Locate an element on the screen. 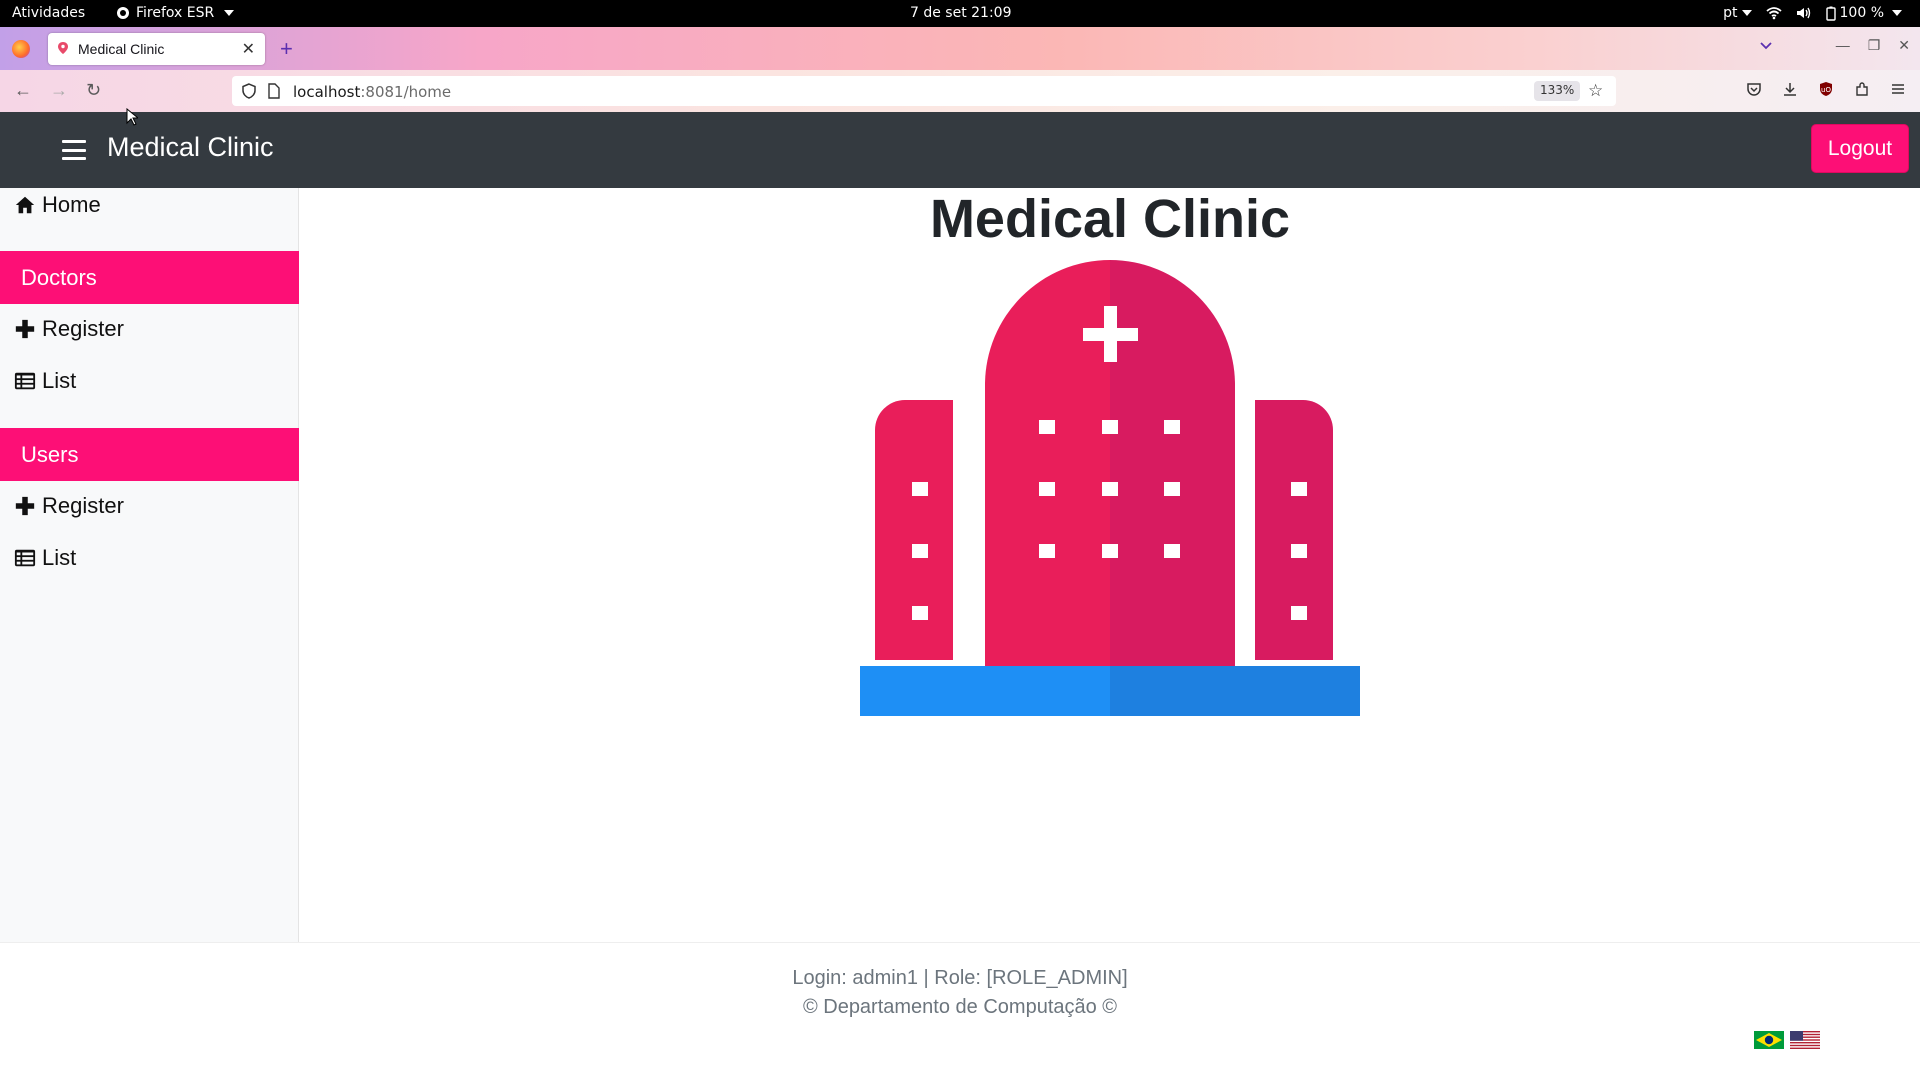 Image resolution: width=1920 pixels, height=1080 pixels. close-tab-icon: ✕ is located at coordinates (248, 49).